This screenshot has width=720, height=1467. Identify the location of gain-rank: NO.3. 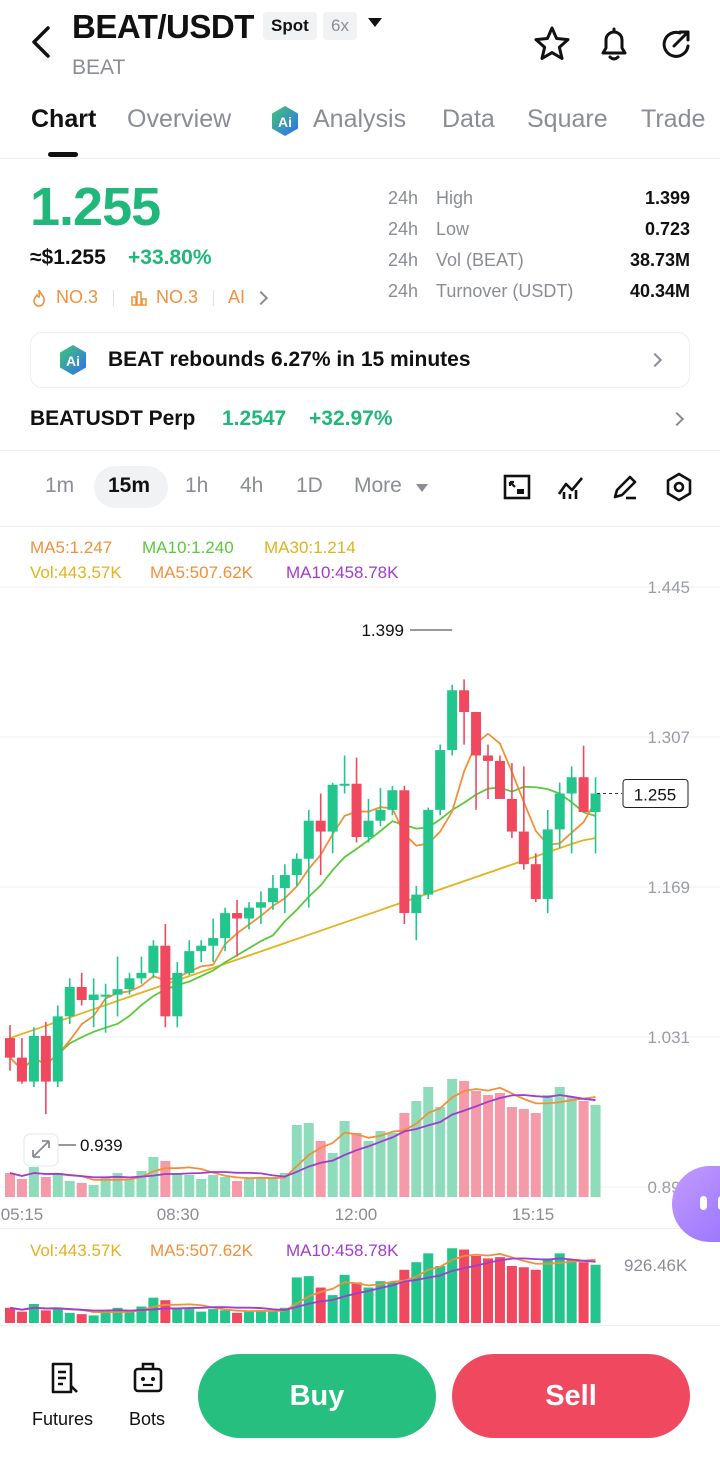
(177, 297).